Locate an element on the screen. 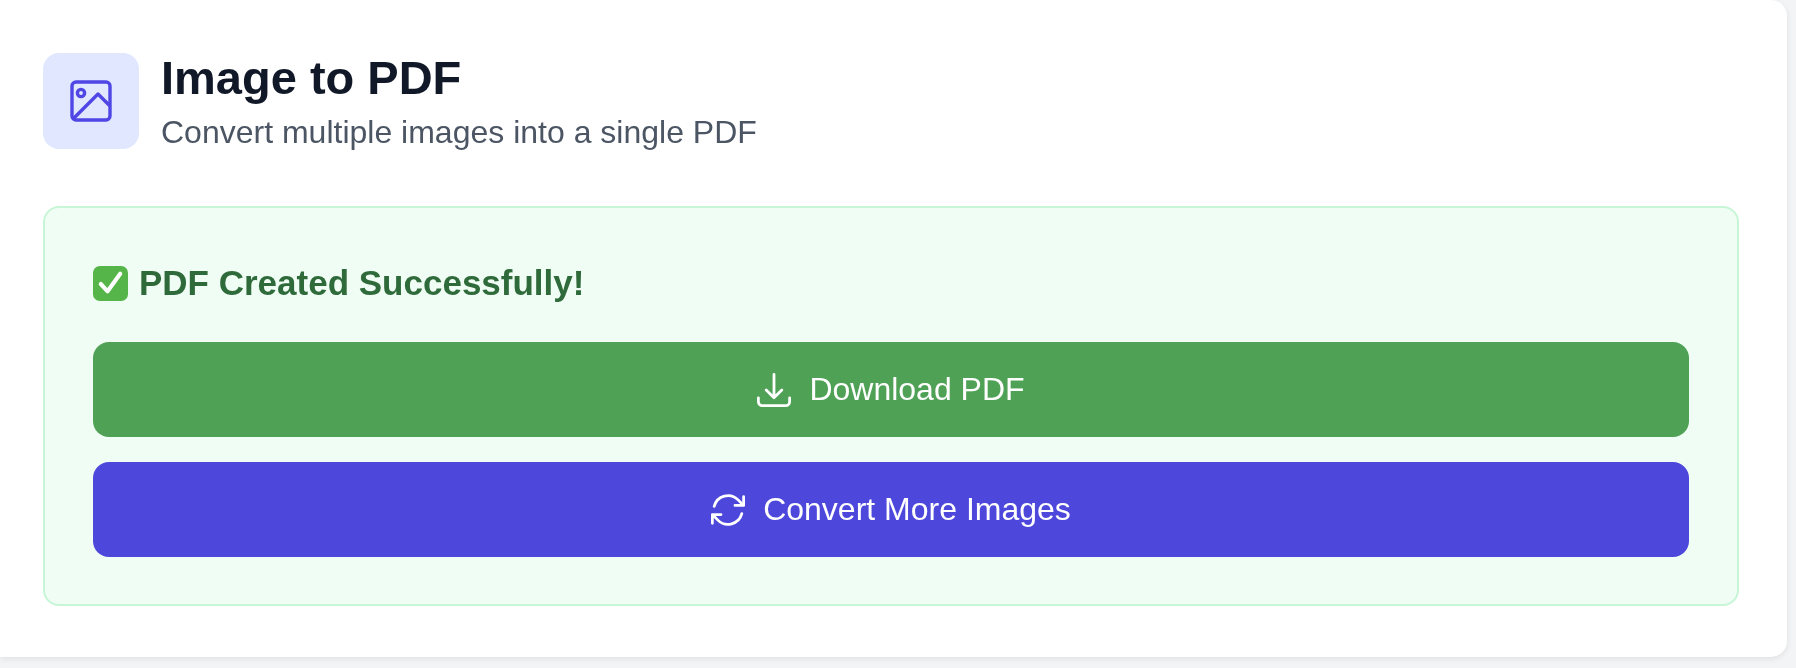  refresh-icon is located at coordinates (728, 509).